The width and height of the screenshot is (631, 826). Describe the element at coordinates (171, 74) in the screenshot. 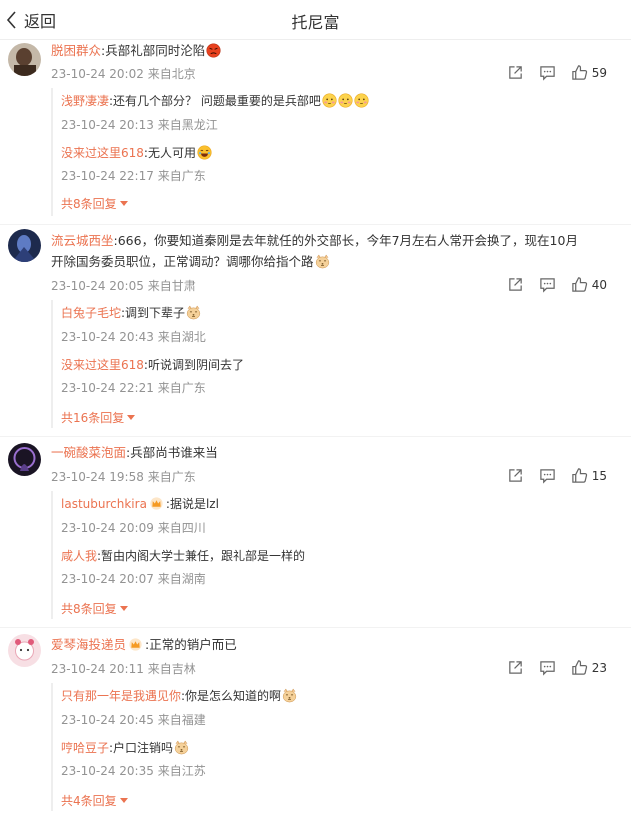

I see `comment-location: 来自北京` at that location.